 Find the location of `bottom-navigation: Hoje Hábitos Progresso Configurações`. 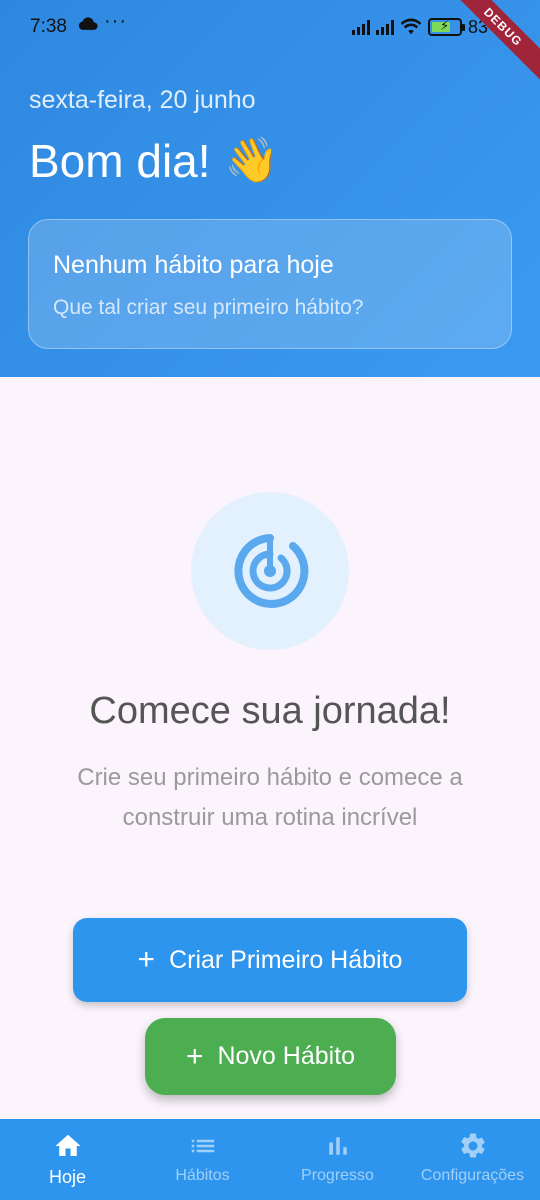

bottom-navigation: Hoje Hábitos Progresso Configurações is located at coordinates (270, 1159).